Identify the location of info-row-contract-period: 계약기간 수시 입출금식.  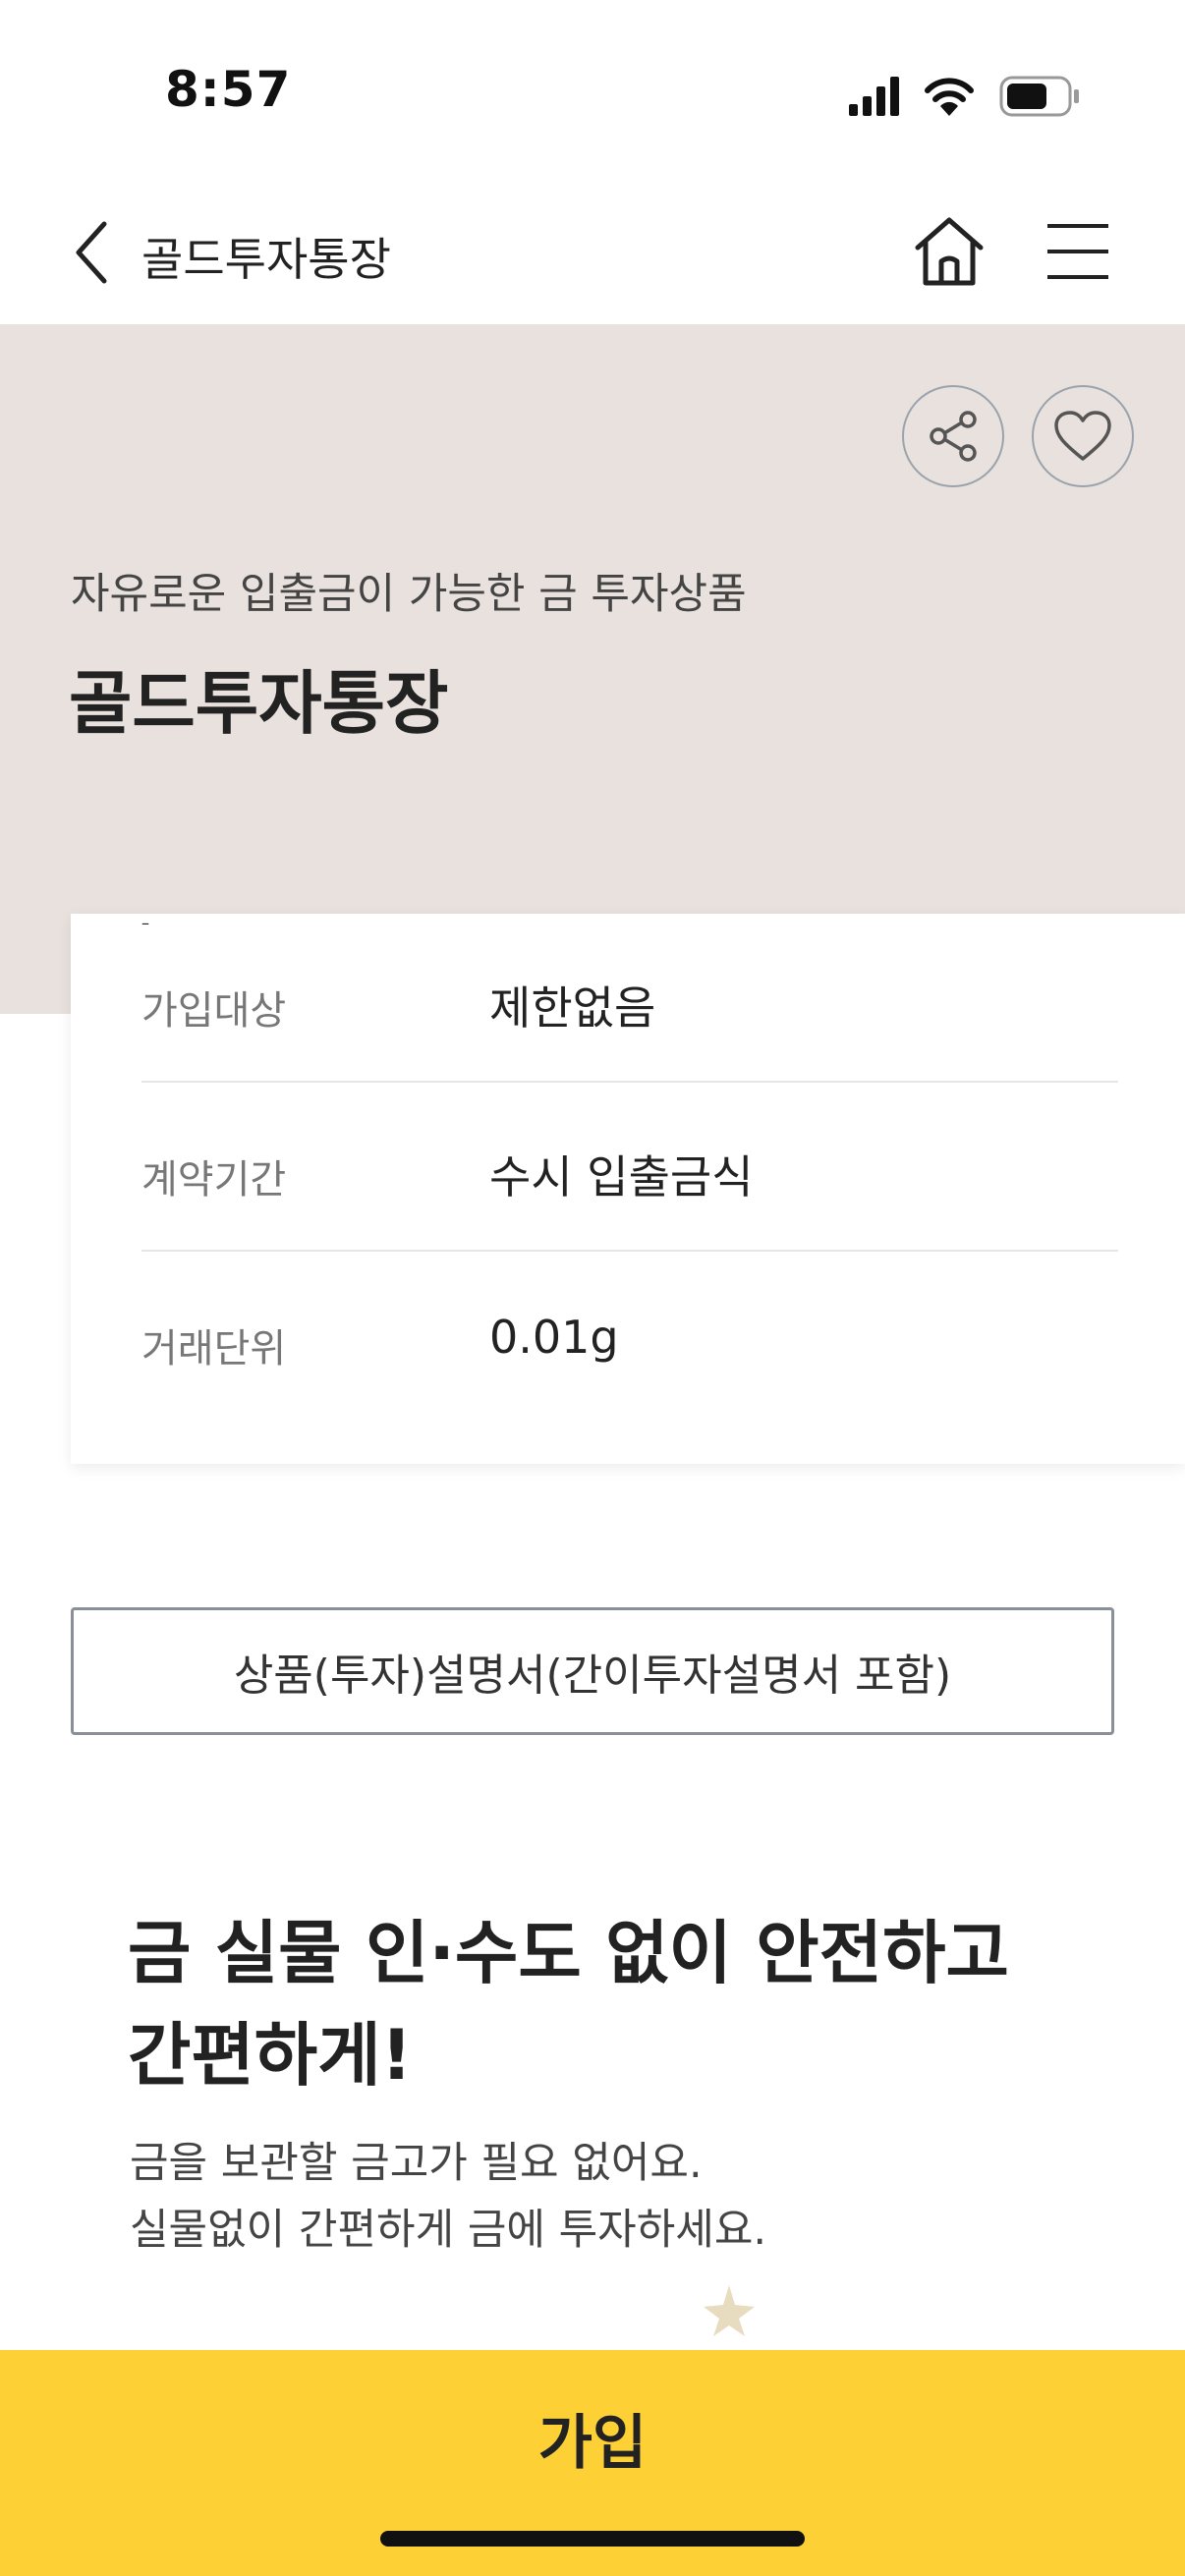
(629, 1167).